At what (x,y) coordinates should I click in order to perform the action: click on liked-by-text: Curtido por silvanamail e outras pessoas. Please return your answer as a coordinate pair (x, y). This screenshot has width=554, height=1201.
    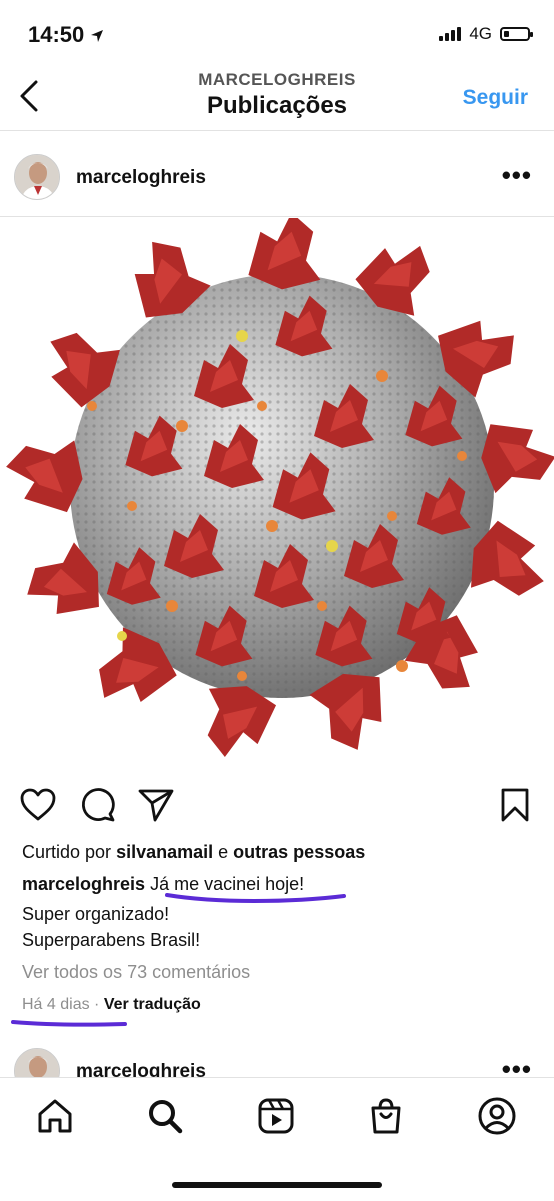
    Looking at the image, I should click on (193, 852).